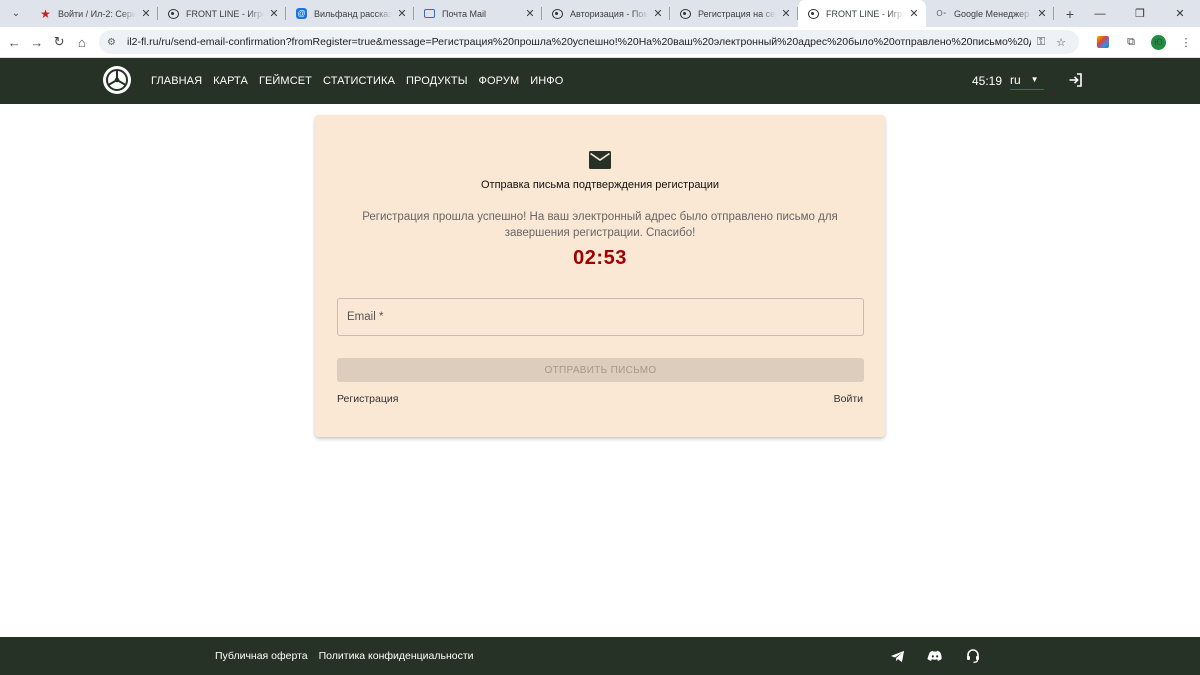 This screenshot has height=675, width=1200. I want to click on at-icon: @, so click(301, 13).